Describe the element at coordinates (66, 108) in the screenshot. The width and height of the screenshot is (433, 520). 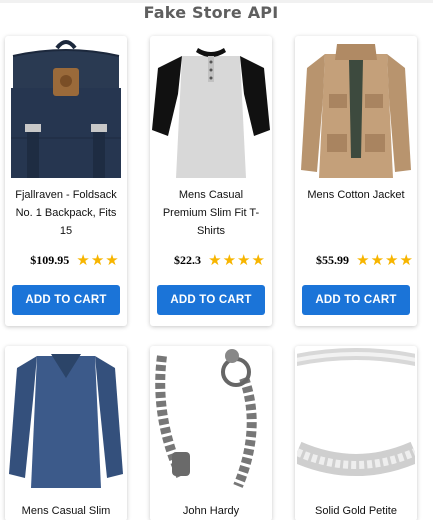
I see `backpack-image` at that location.